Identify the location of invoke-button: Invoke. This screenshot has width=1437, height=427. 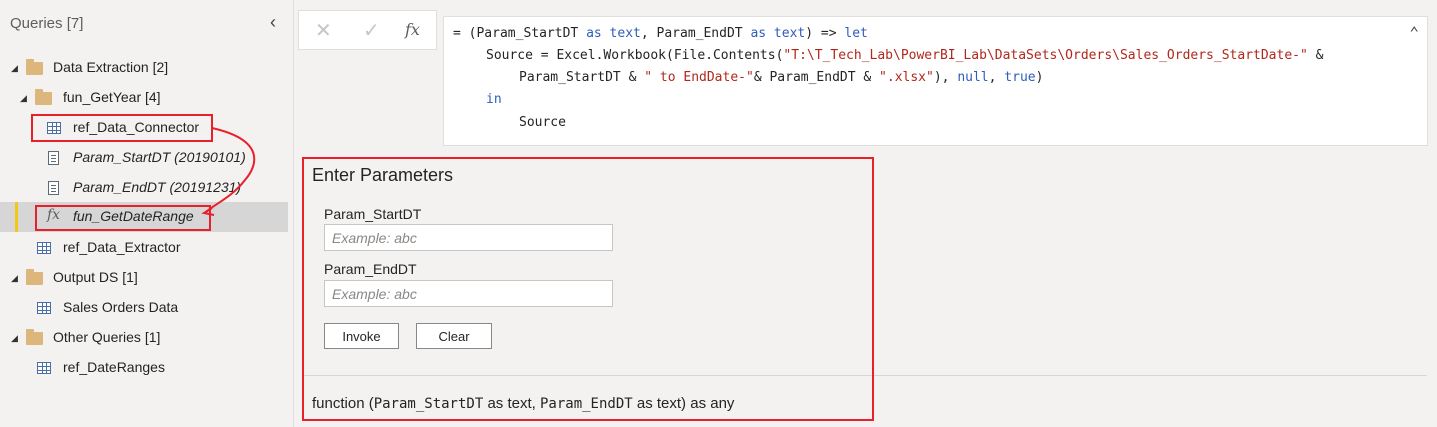
(361, 336).